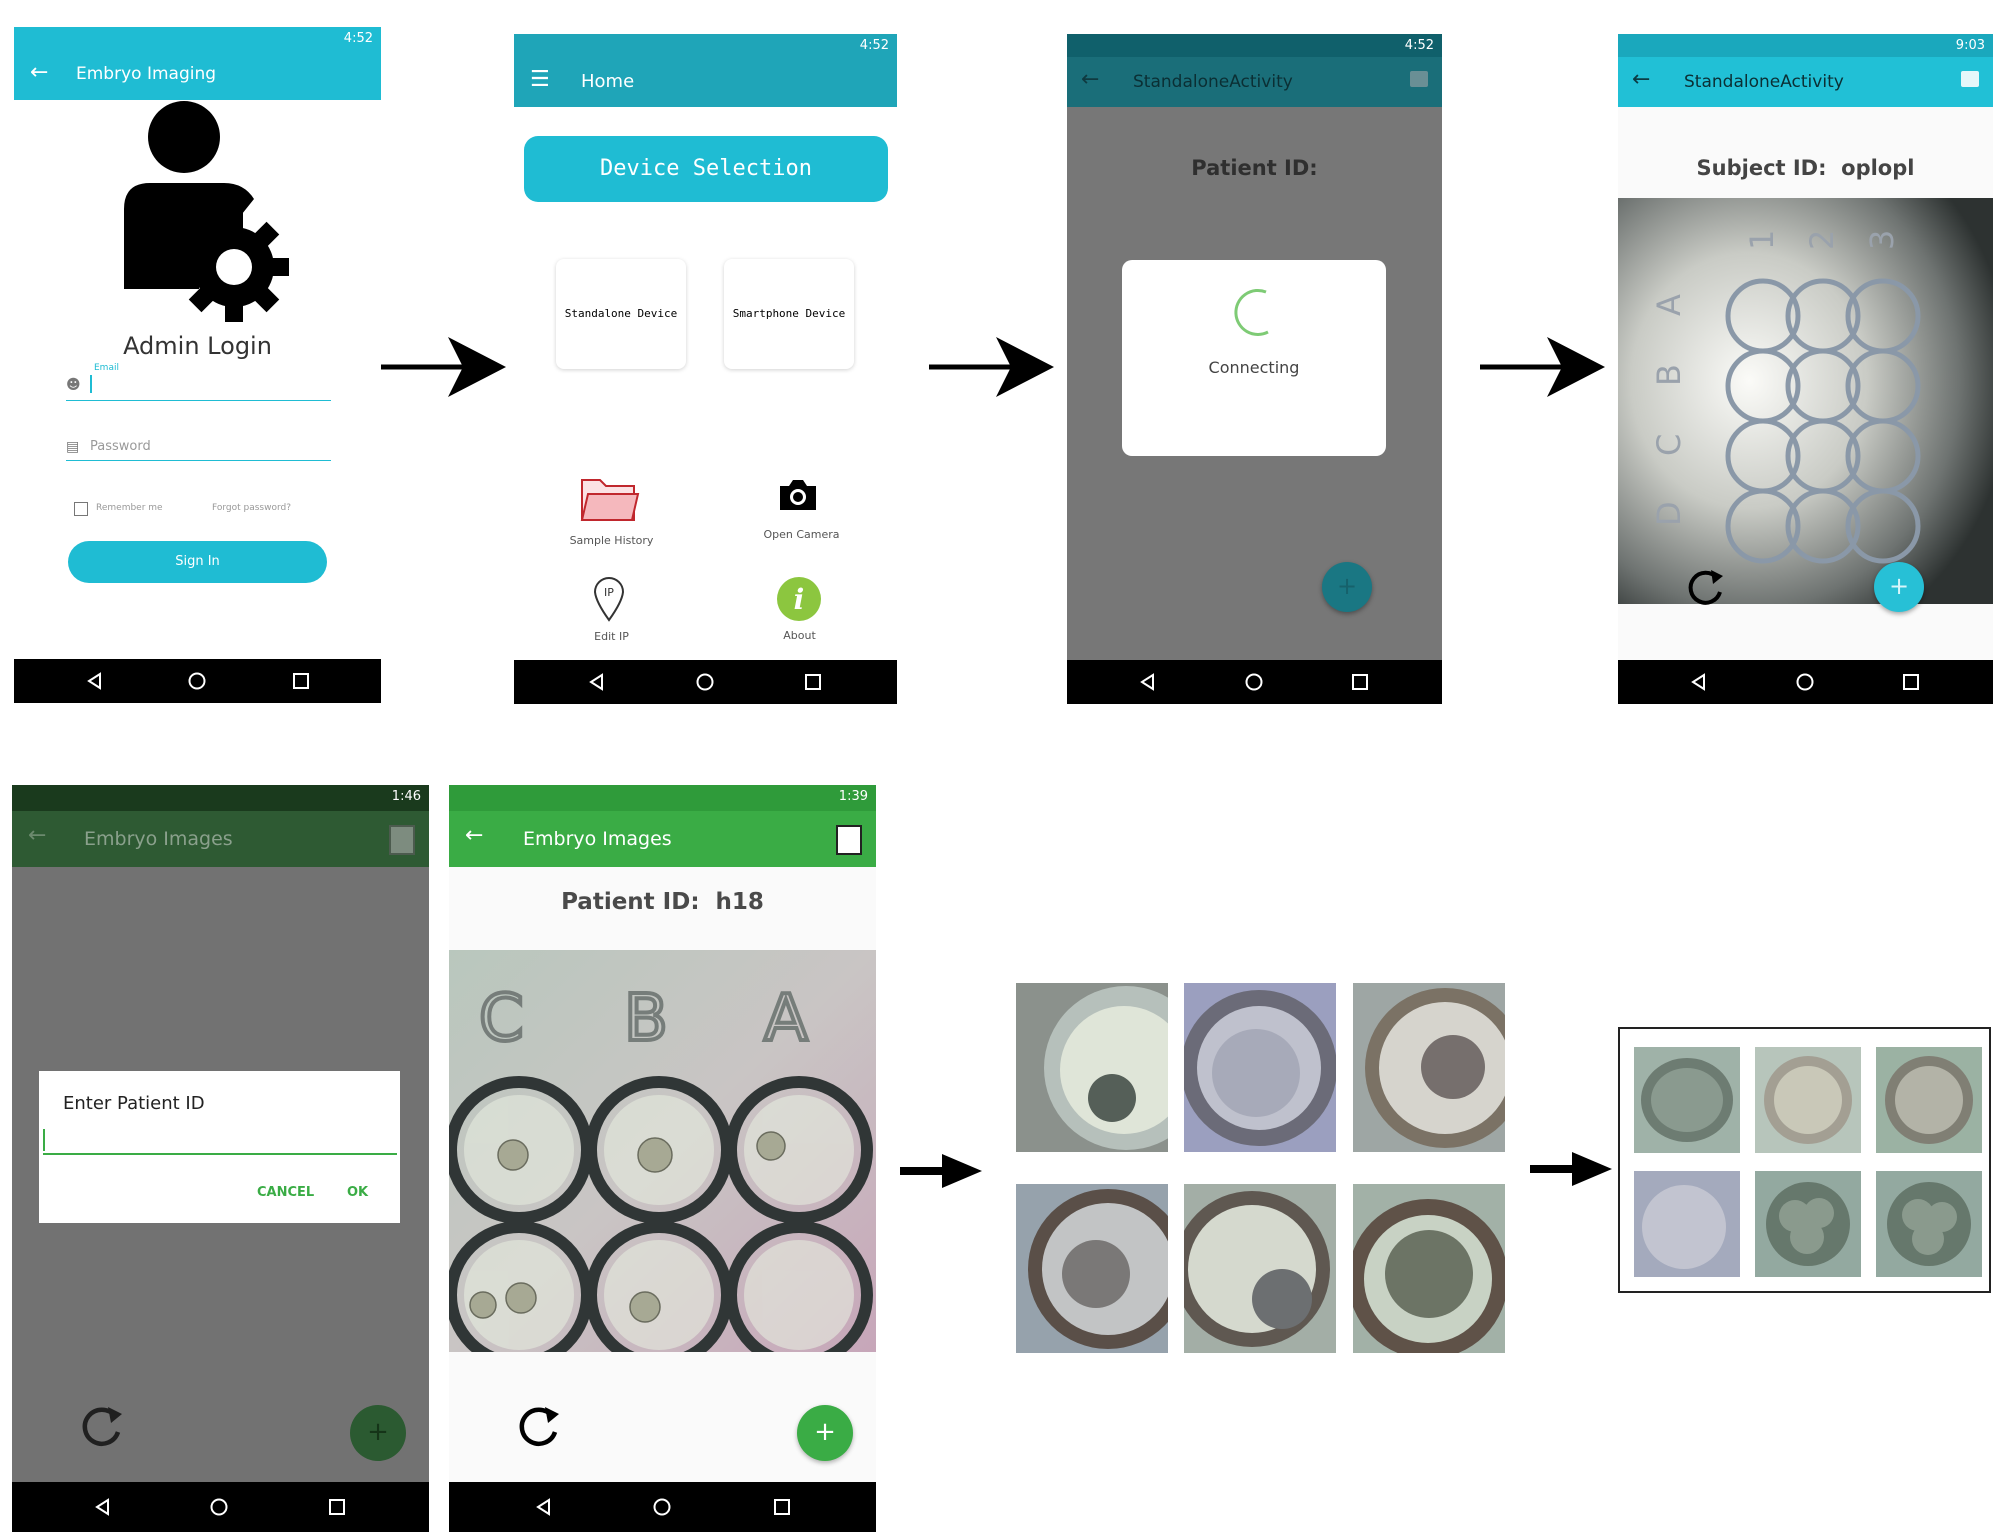  What do you see at coordinates (1669, 375) in the screenshot?
I see `plate-row-letter-b: B` at bounding box center [1669, 375].